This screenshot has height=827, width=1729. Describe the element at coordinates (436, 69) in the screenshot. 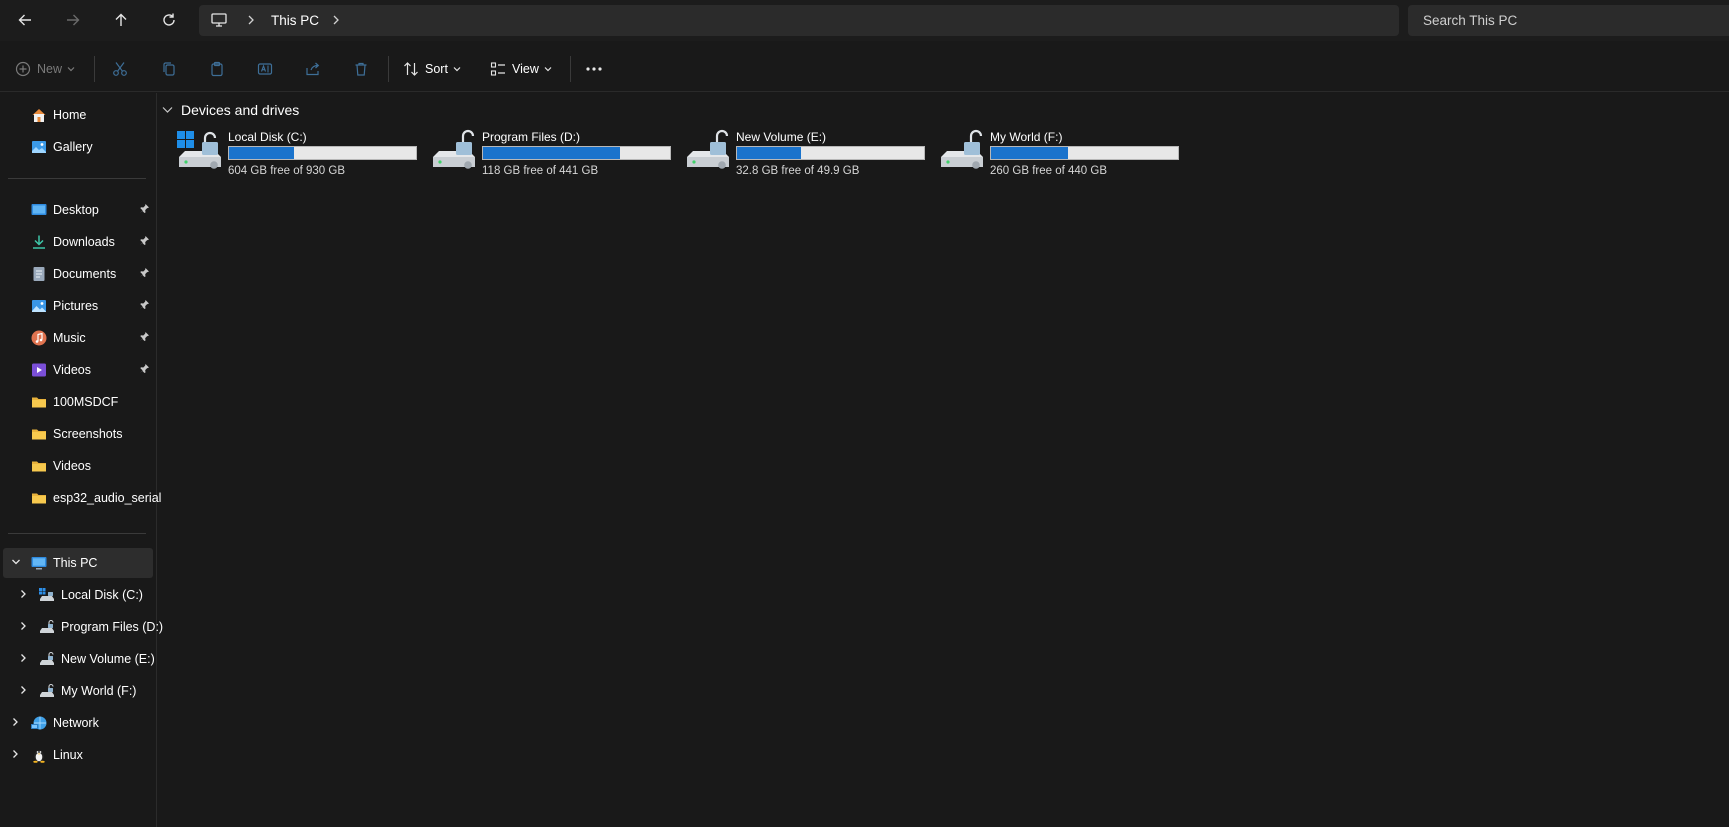

I see `sort-label: Sort` at that location.